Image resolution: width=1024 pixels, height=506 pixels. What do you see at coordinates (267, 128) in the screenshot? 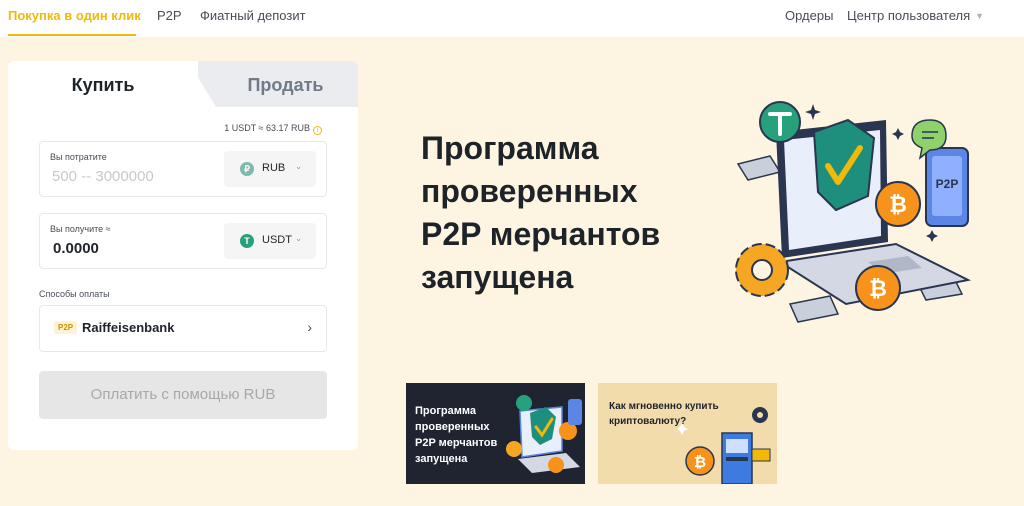
I see `exchange-rate-text: 1 USDT ≈ 63.17 RUB` at bounding box center [267, 128].